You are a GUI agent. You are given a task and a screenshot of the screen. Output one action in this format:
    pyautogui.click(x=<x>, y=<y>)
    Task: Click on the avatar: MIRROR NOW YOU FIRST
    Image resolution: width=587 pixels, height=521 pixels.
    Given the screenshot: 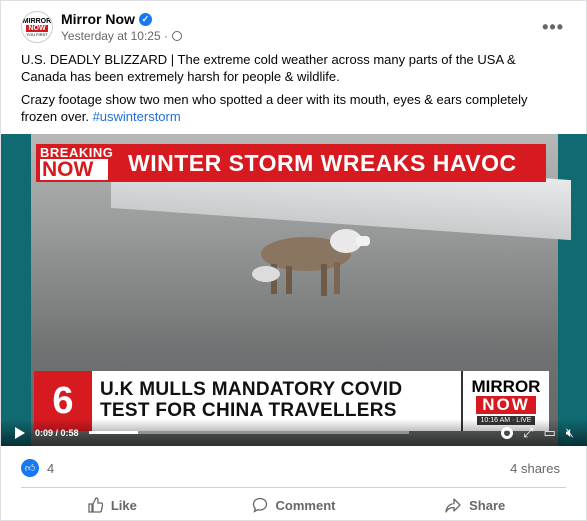 What is the action you would take?
    pyautogui.click(x=37, y=27)
    